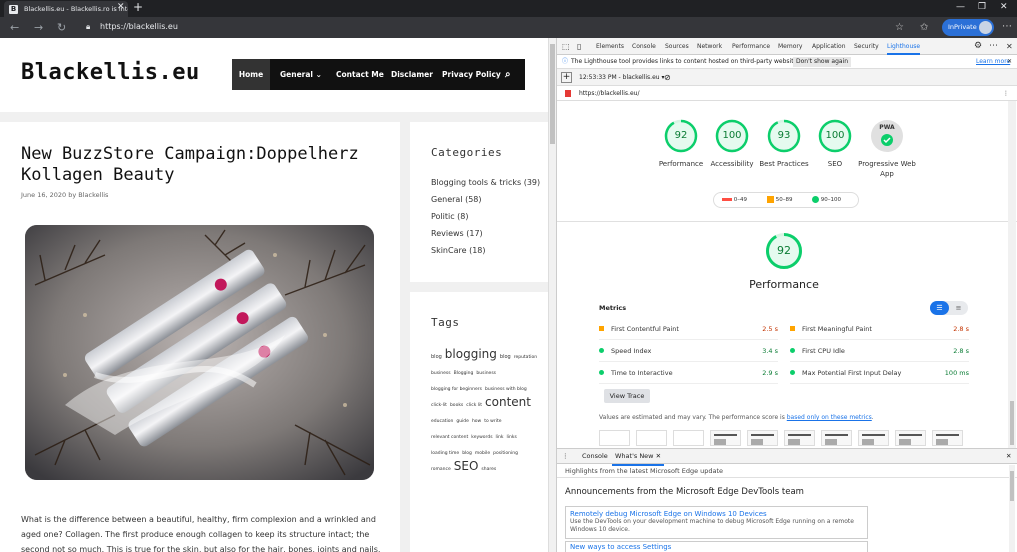  Describe the element at coordinates (441, 469) in the screenshot. I see `tag-link: romance` at that location.